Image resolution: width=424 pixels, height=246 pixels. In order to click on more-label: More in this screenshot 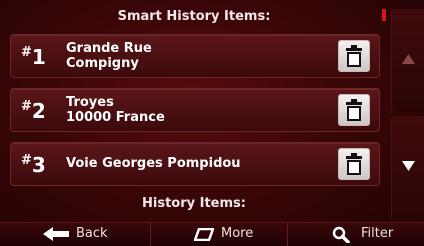, I will do `click(237, 233)`.